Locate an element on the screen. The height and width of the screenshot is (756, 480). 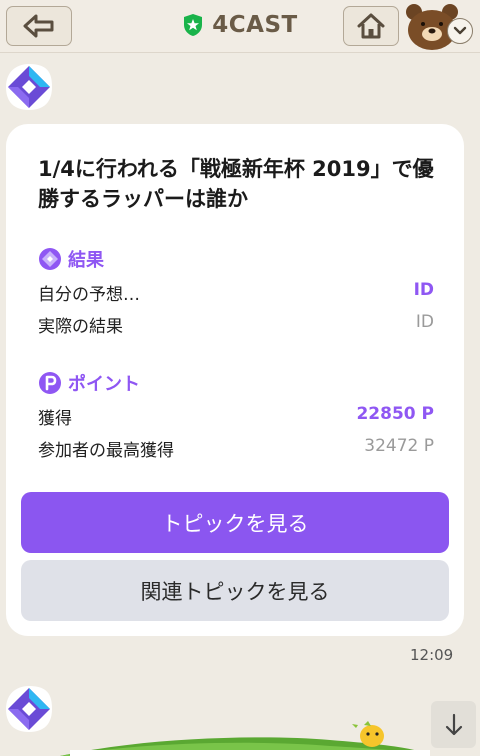
grass-decoration is located at coordinates (245, 738).